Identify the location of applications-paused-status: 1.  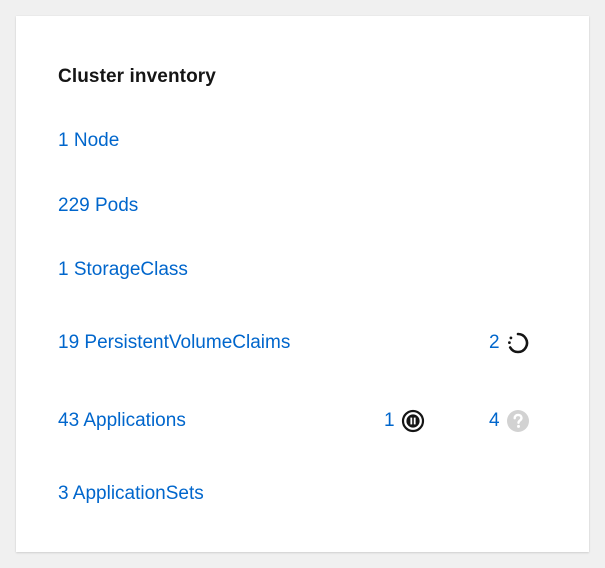
(404, 421).